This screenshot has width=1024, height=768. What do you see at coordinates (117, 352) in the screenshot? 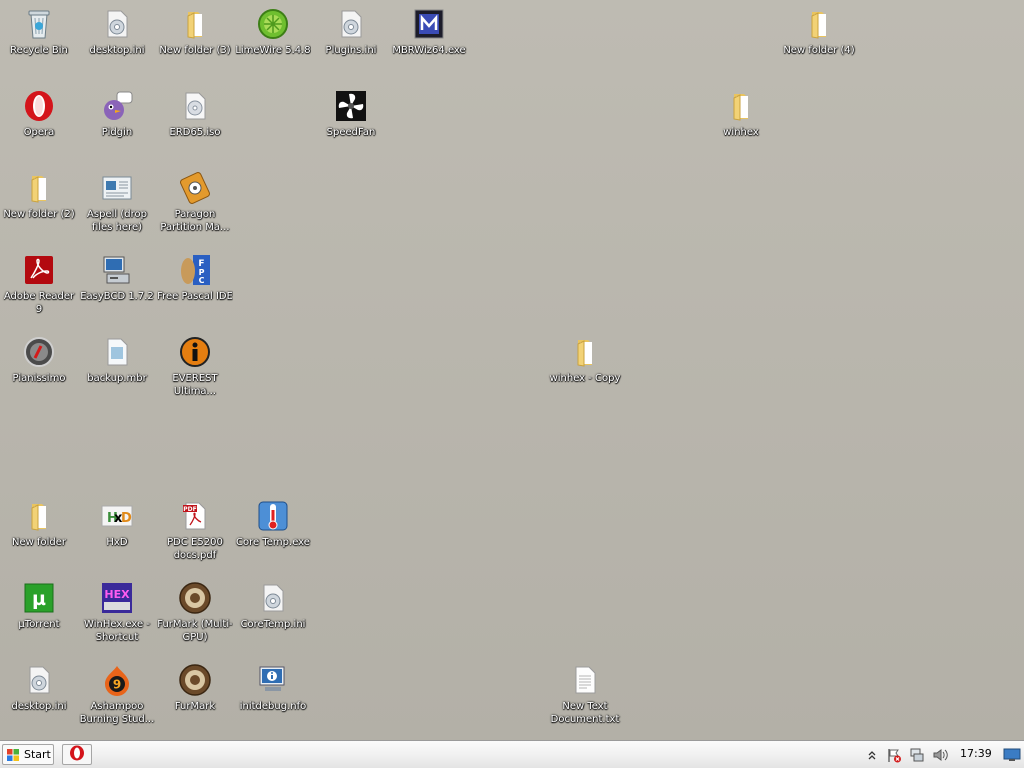
I see `file-icon` at bounding box center [117, 352].